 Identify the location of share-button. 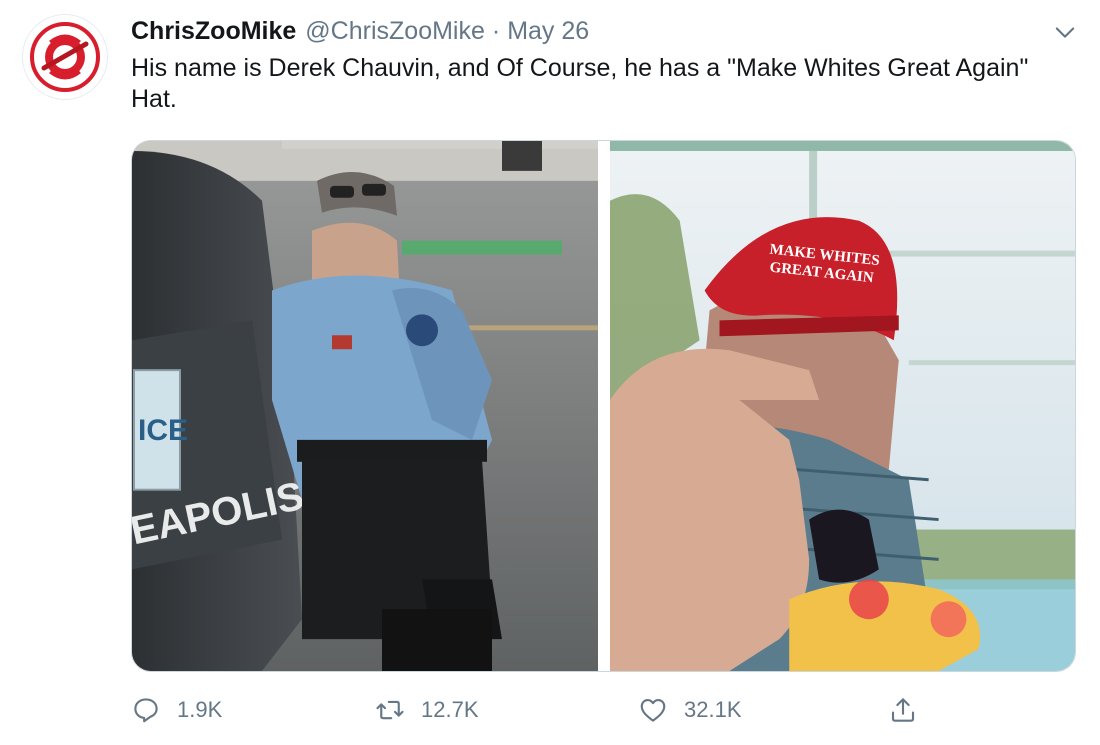
(911, 710).